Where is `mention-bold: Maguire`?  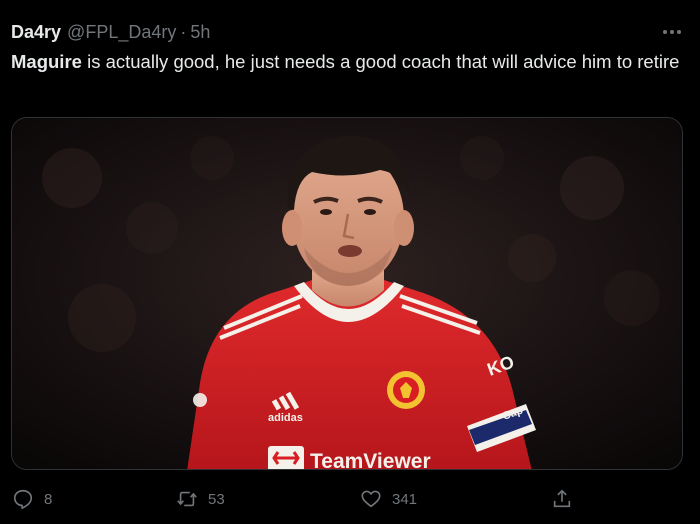 mention-bold: Maguire is located at coordinates (46, 61).